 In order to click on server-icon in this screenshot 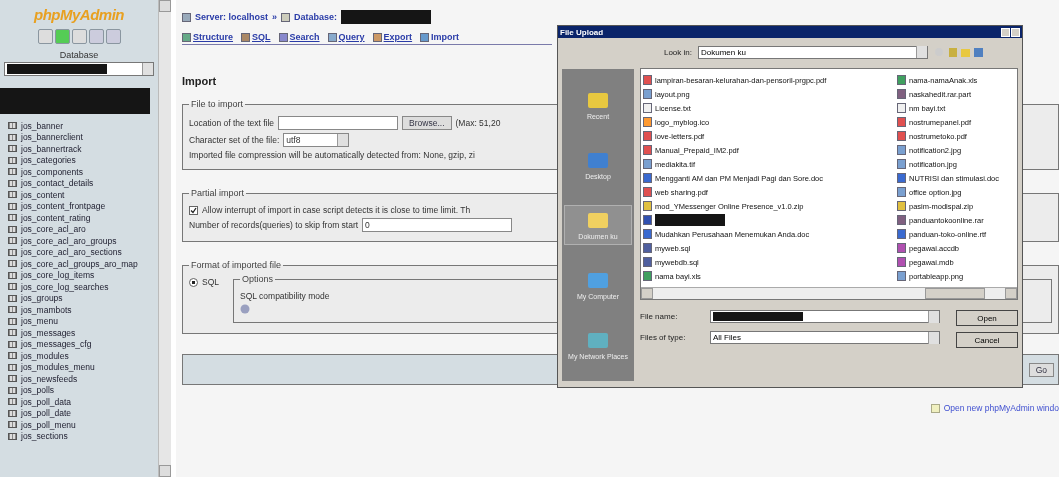, I will do `click(186, 17)`.